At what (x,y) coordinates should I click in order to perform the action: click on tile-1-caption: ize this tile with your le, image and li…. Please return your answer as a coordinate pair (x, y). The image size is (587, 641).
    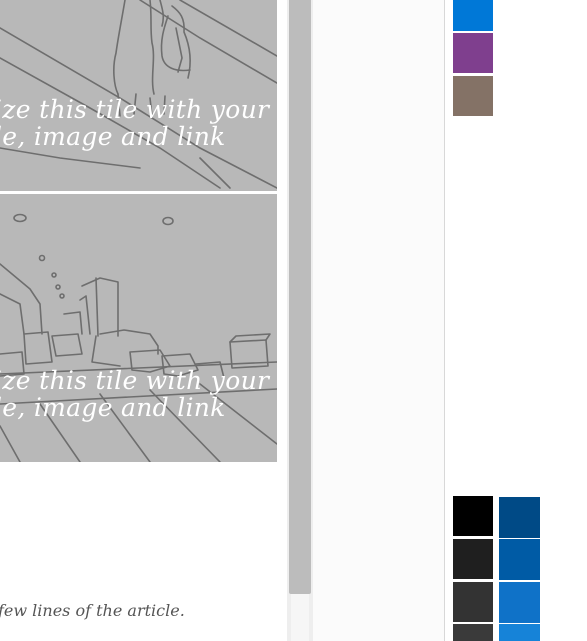
    Looking at the image, I should click on (134, 123).